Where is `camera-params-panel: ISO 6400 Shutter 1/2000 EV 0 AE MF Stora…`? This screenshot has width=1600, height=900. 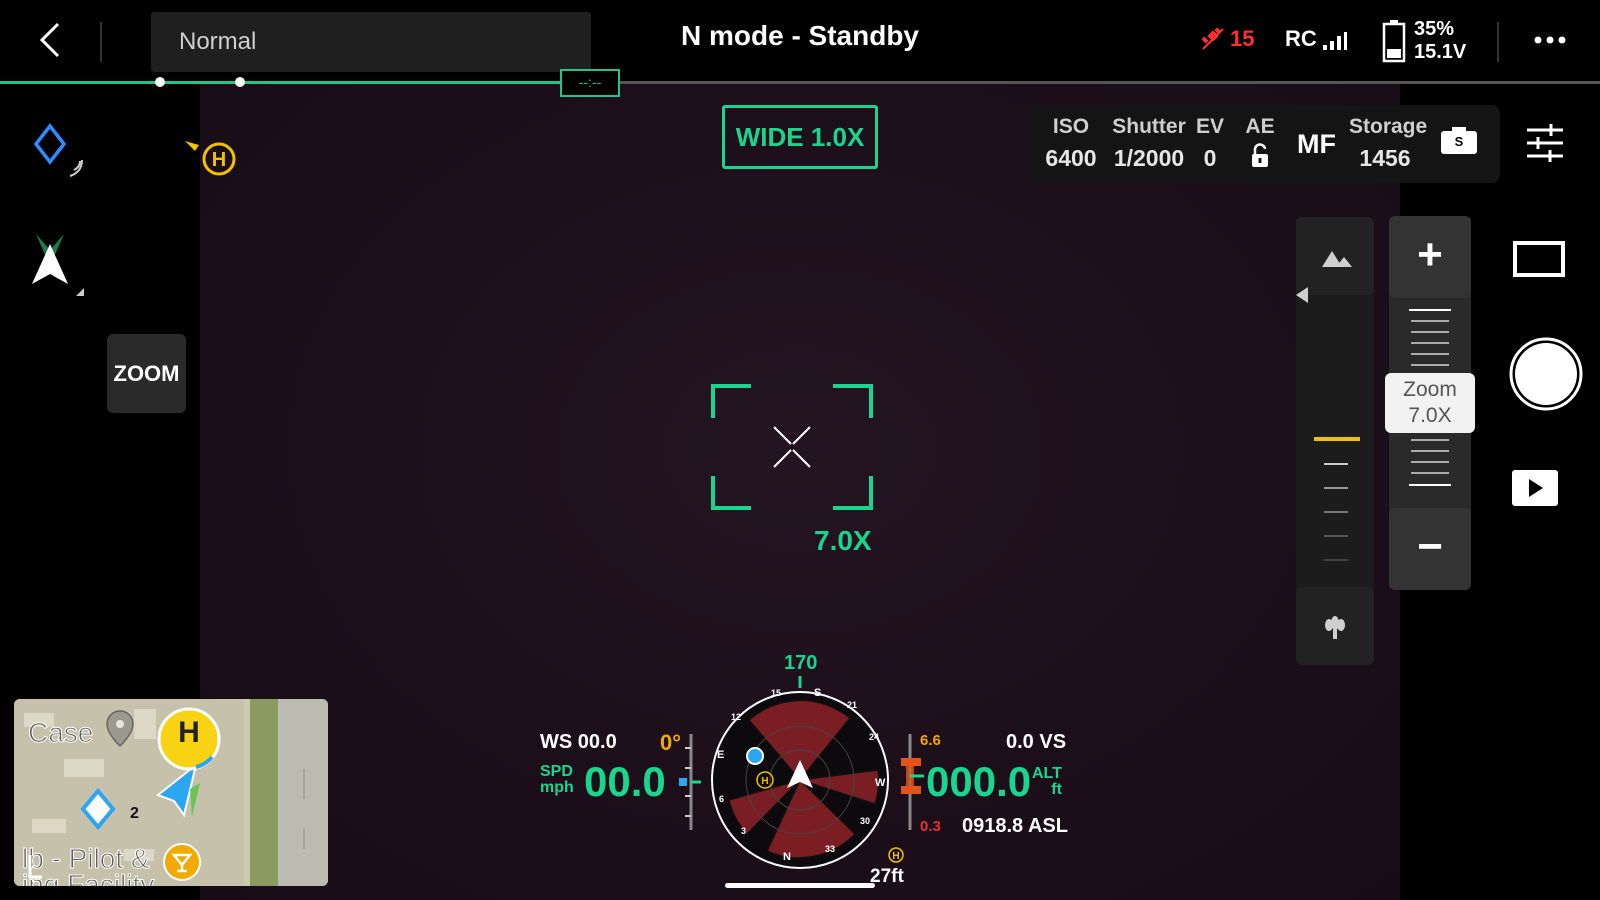
camera-params-panel: ISO 6400 Shutter 1/2000 EV 0 AE MF Stora… is located at coordinates (1263, 144).